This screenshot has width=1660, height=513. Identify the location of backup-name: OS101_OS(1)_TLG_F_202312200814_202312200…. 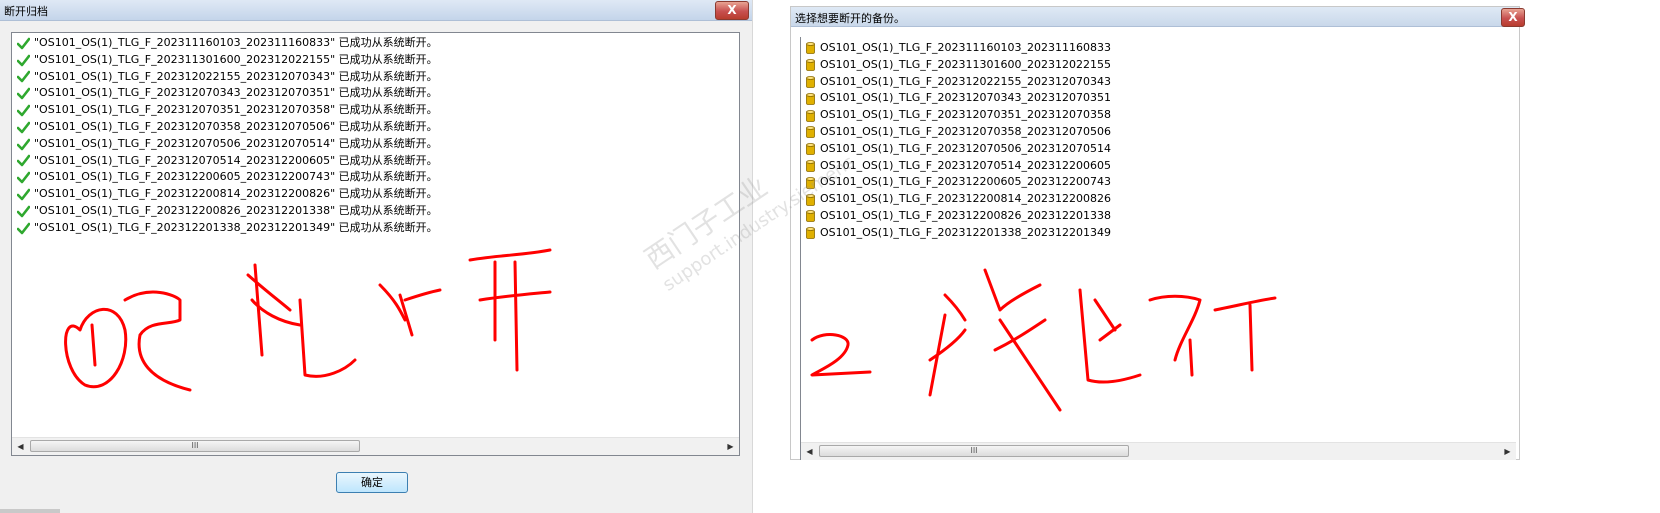
(966, 199).